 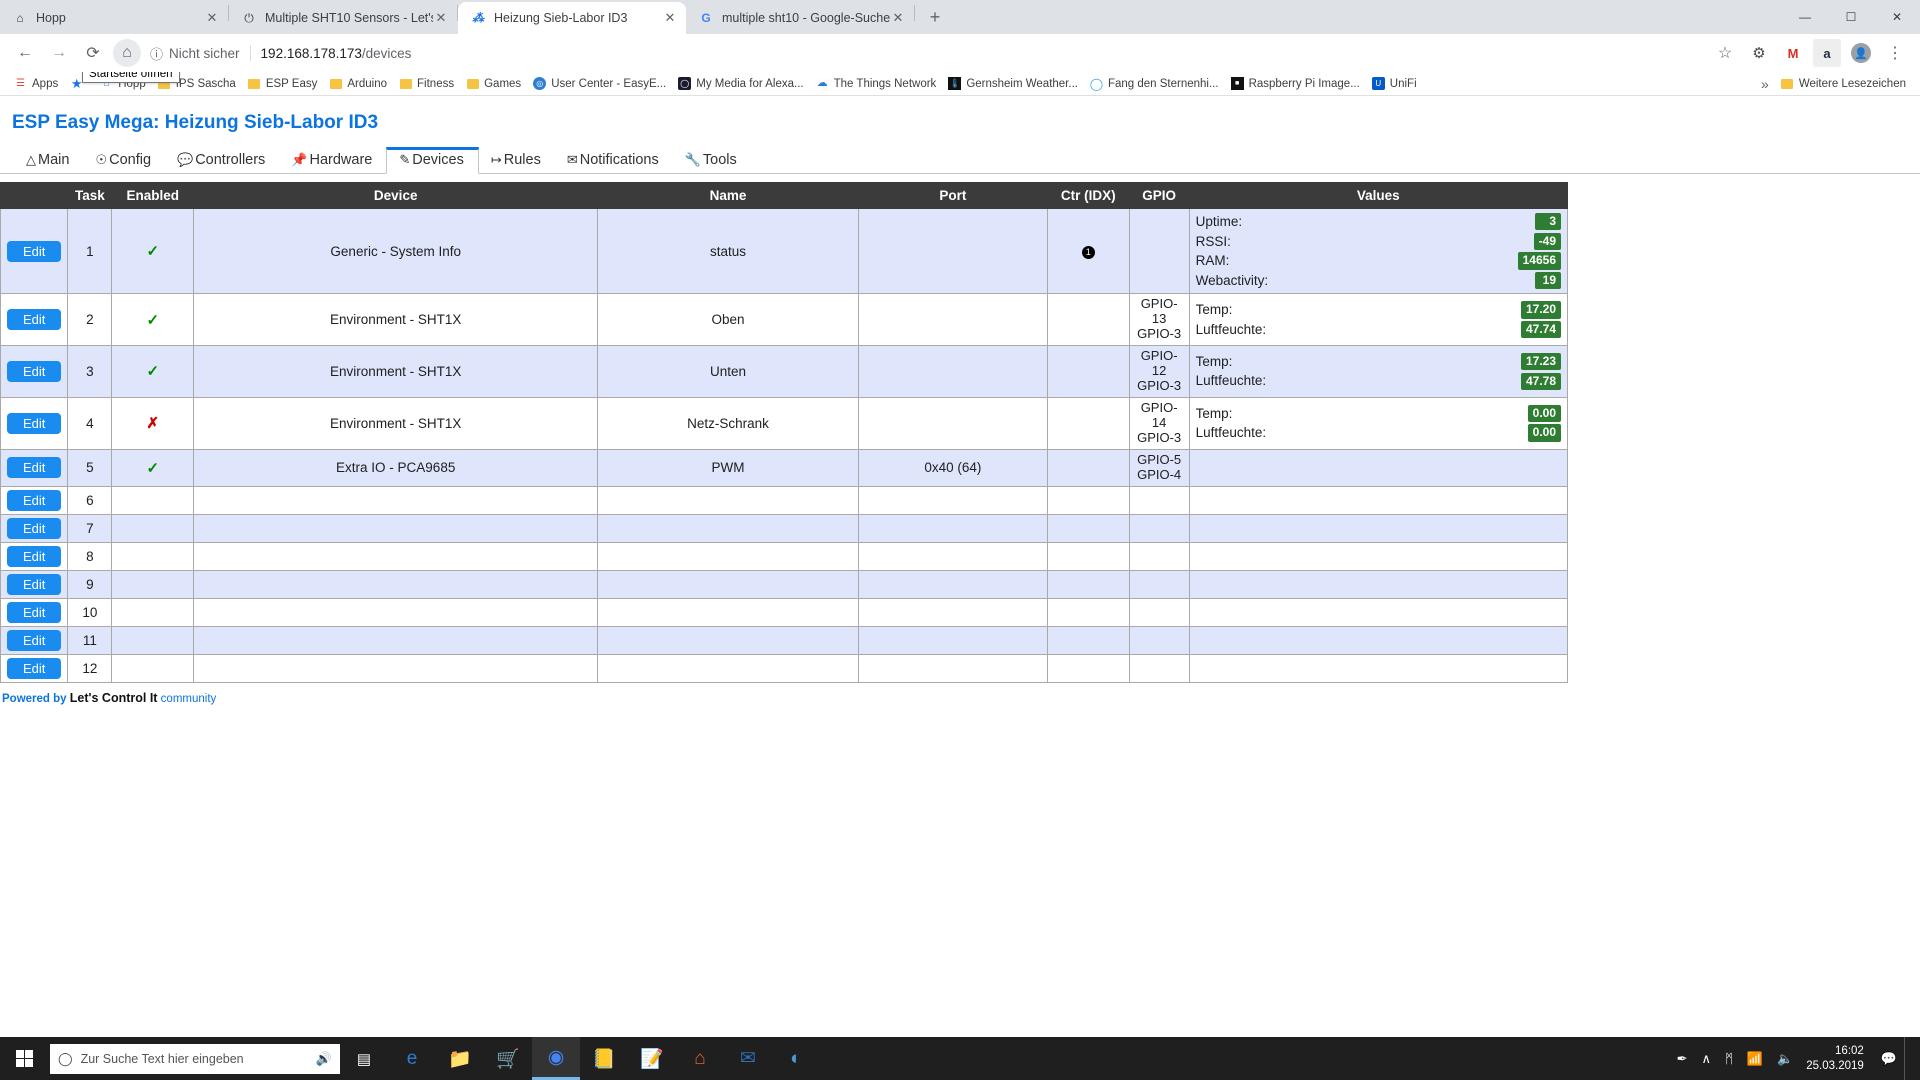 What do you see at coordinates (153, 320) in the screenshot?
I see `check-icon: ✓` at bounding box center [153, 320].